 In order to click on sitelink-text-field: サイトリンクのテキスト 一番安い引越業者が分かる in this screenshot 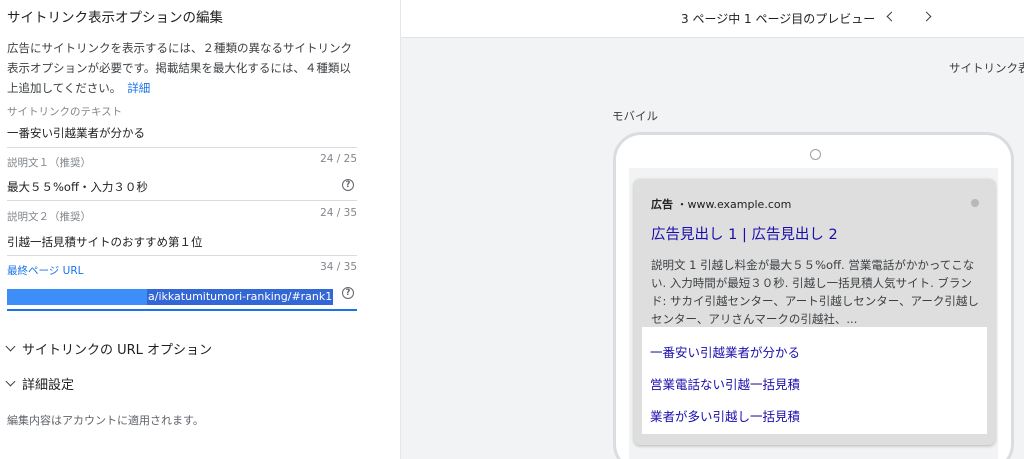, I will do `click(182, 122)`.